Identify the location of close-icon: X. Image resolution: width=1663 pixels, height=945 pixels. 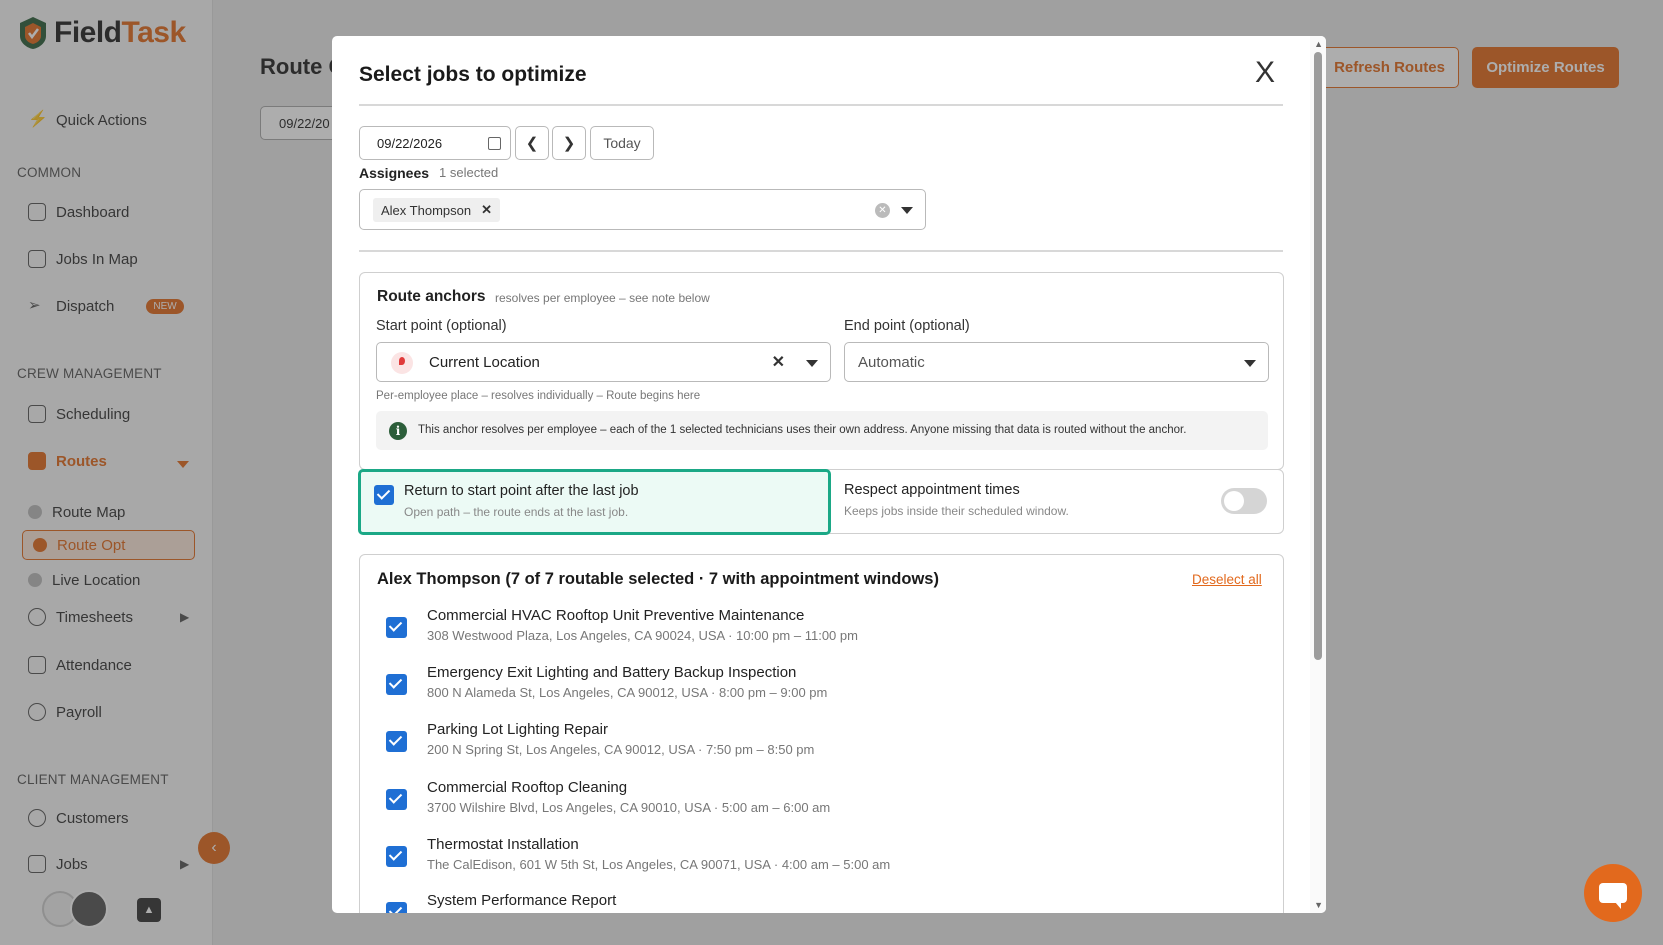
(1265, 73).